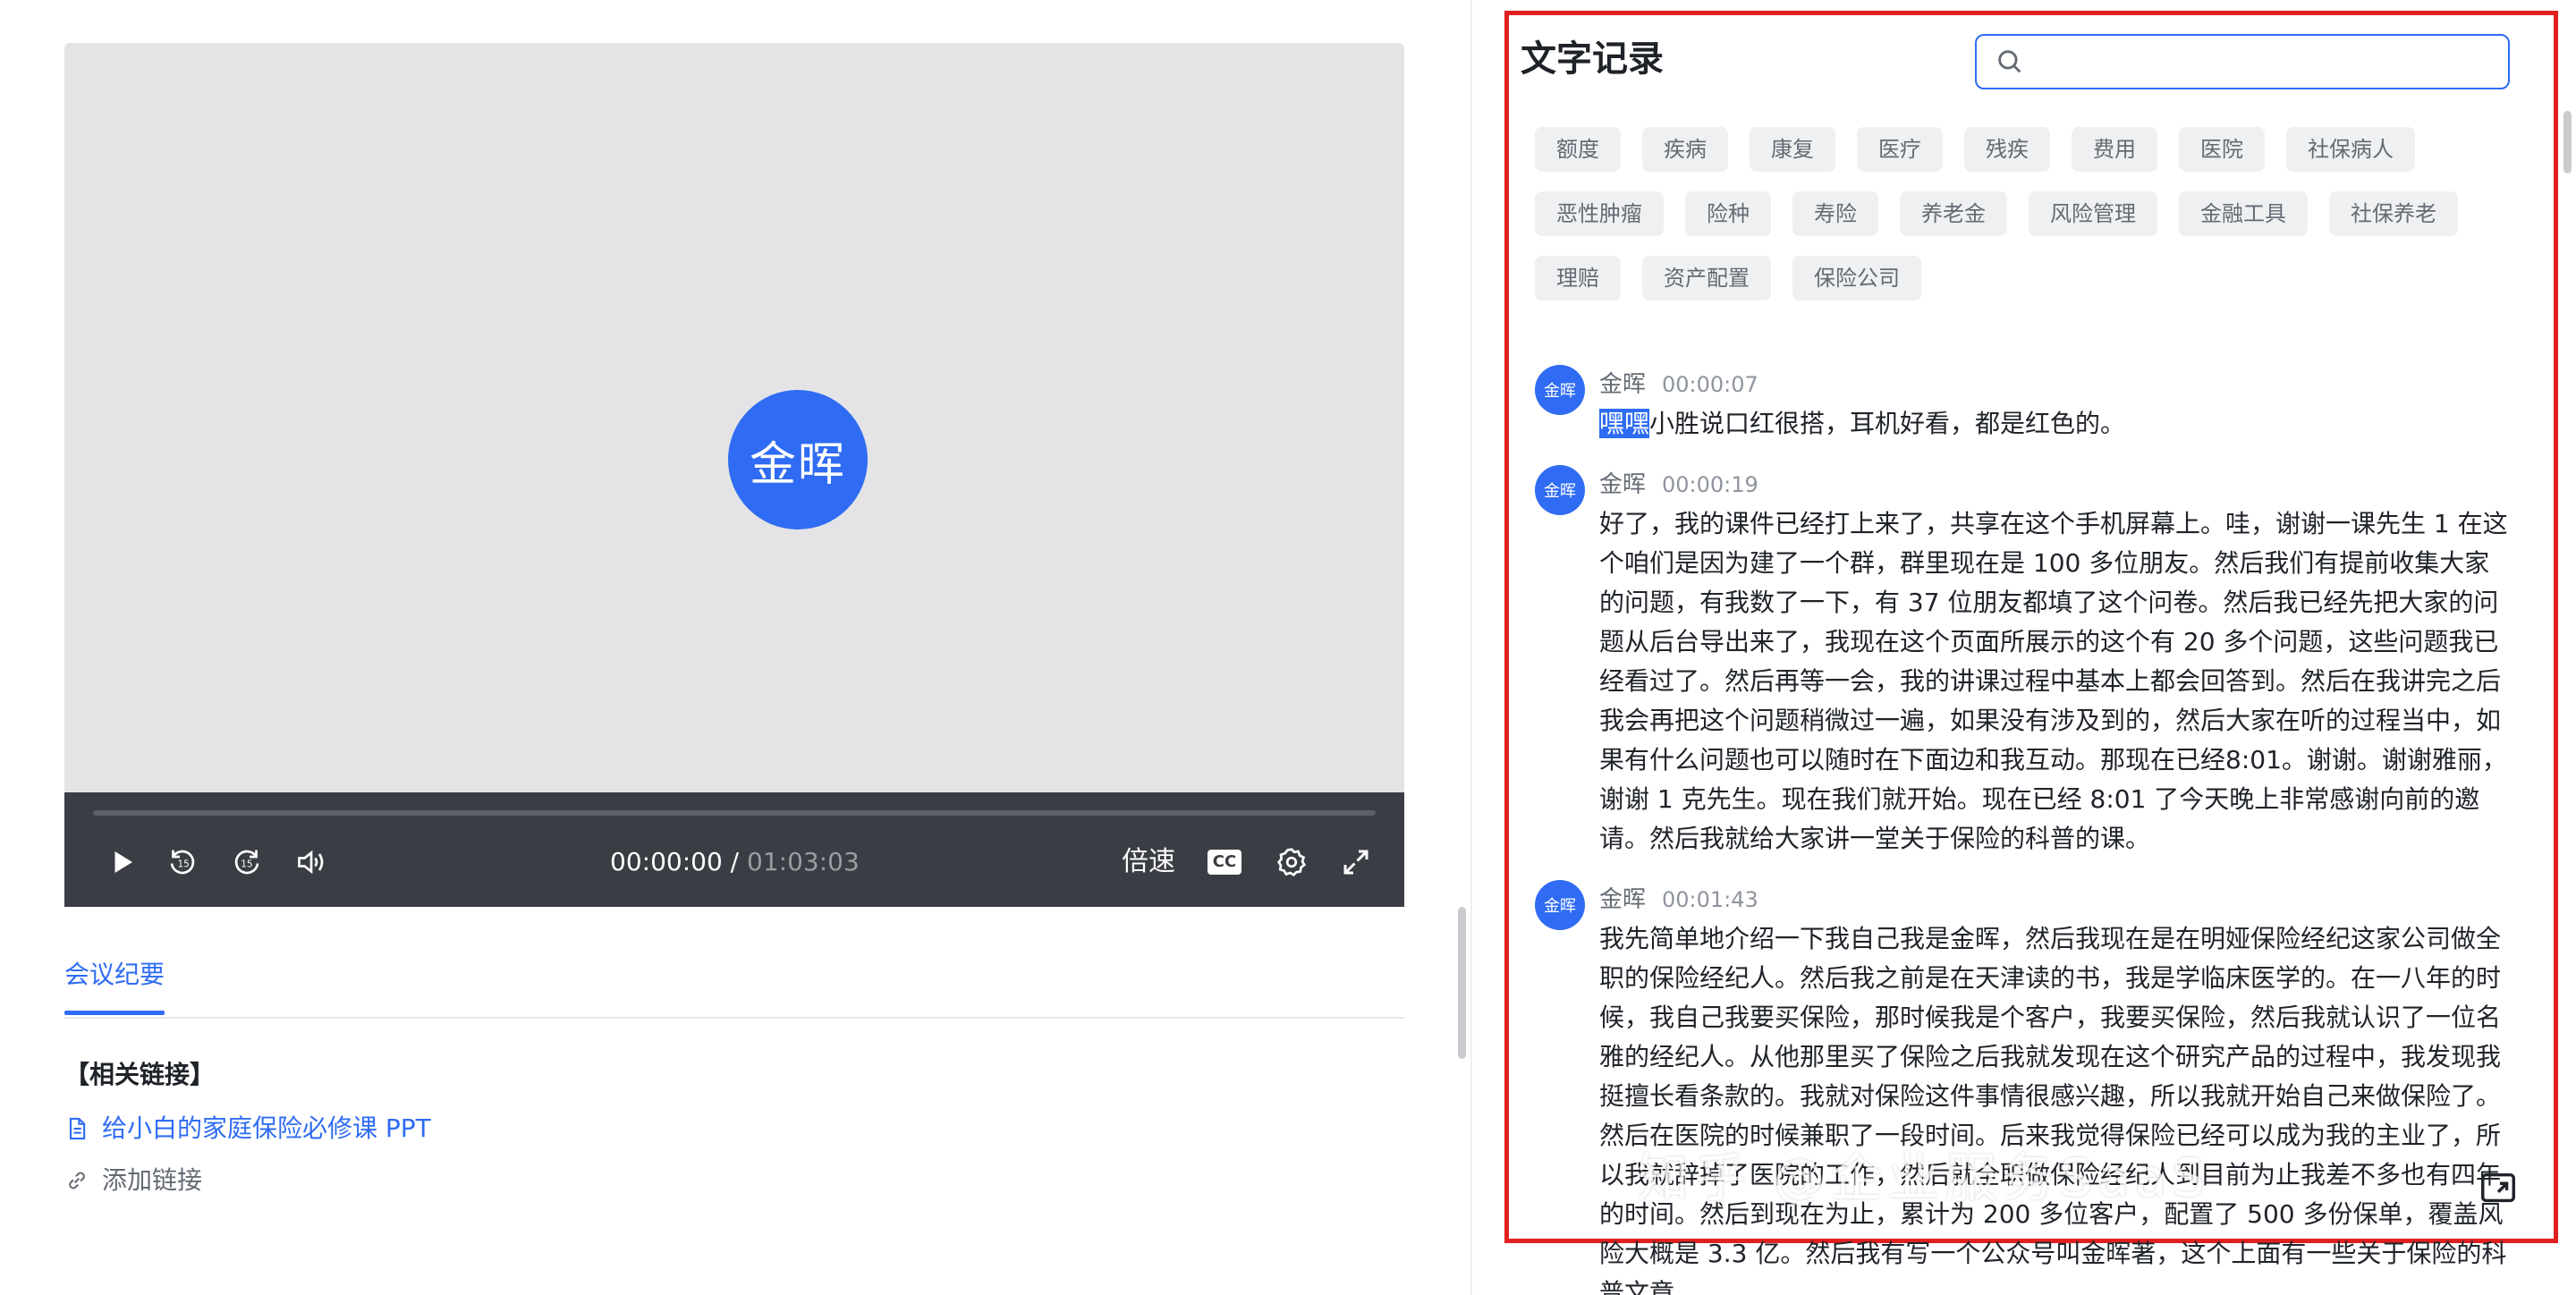  I want to click on speed-button: 倍速, so click(1148, 862).